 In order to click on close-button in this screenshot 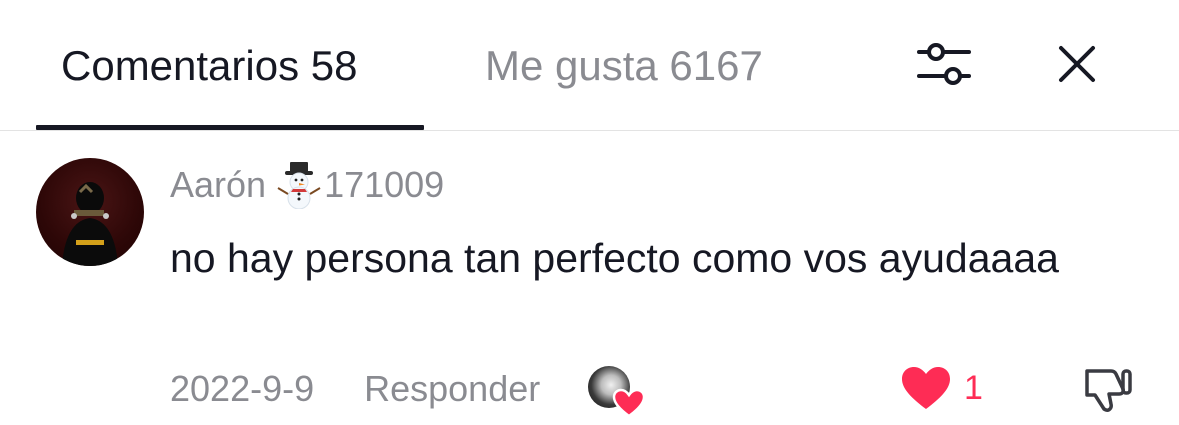, I will do `click(1077, 64)`.